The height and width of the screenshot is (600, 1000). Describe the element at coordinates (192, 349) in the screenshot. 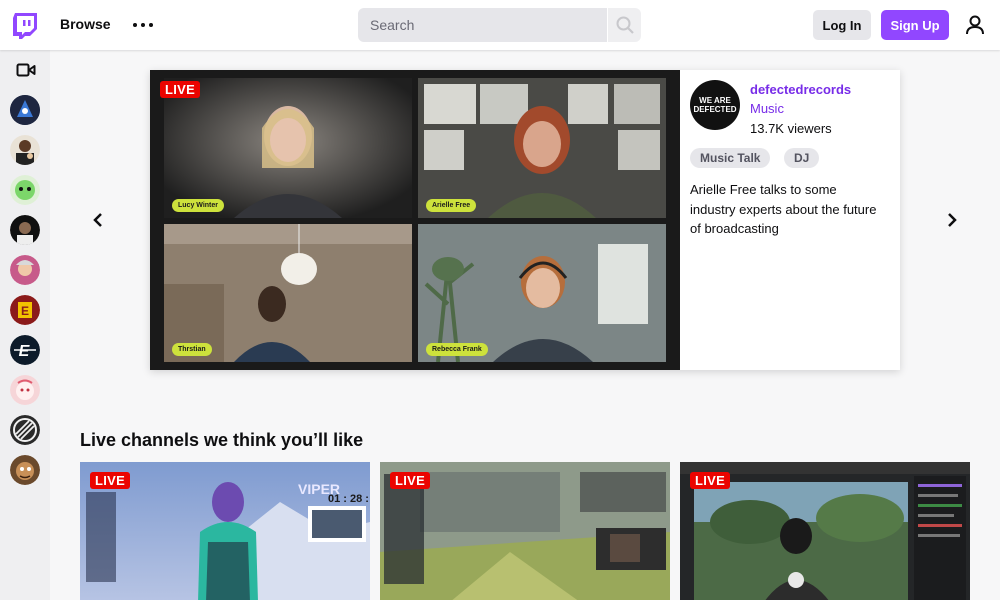

I see `participant-name-tag: Thrstian` at that location.